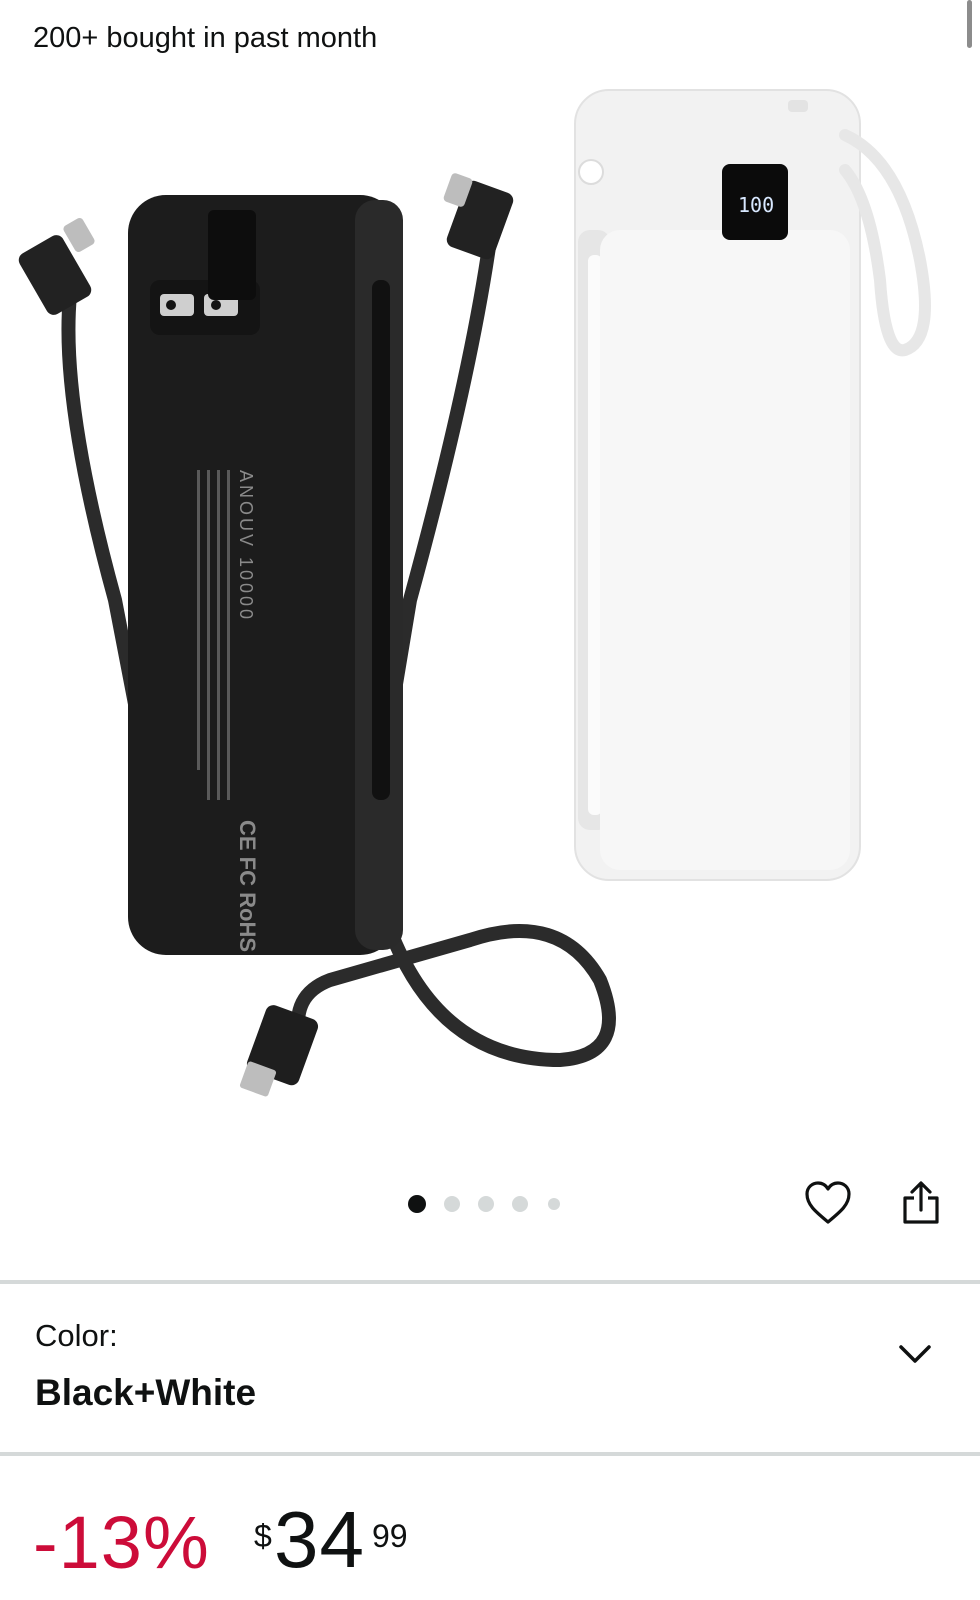  I want to click on price-fraction: 99, so click(390, 1536).